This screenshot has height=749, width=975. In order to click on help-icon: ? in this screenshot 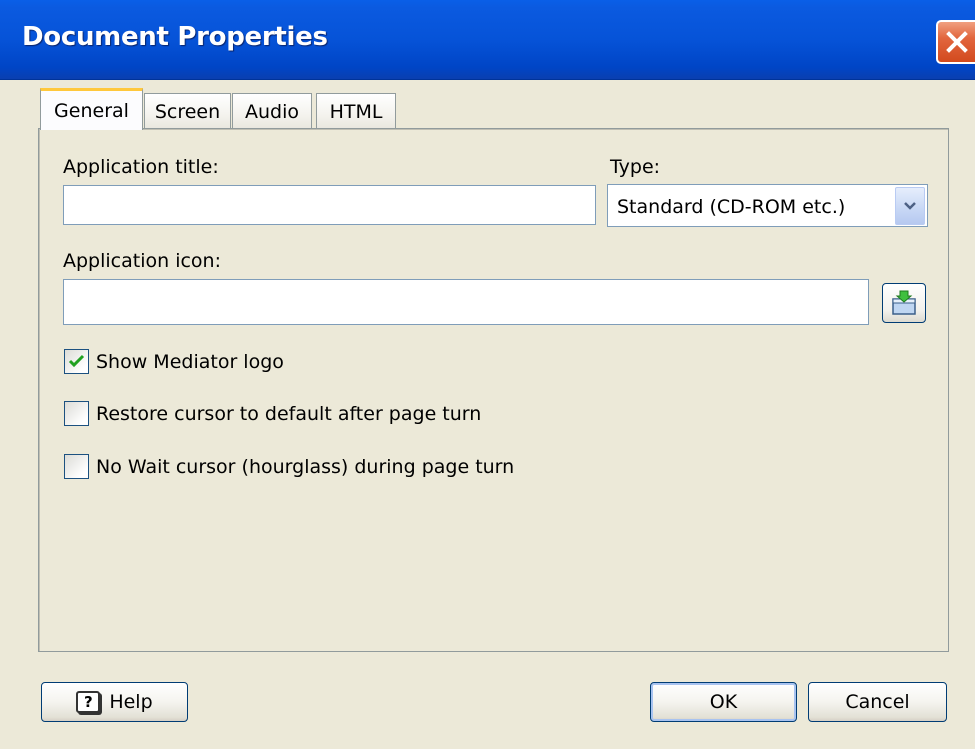, I will do `click(88, 702)`.